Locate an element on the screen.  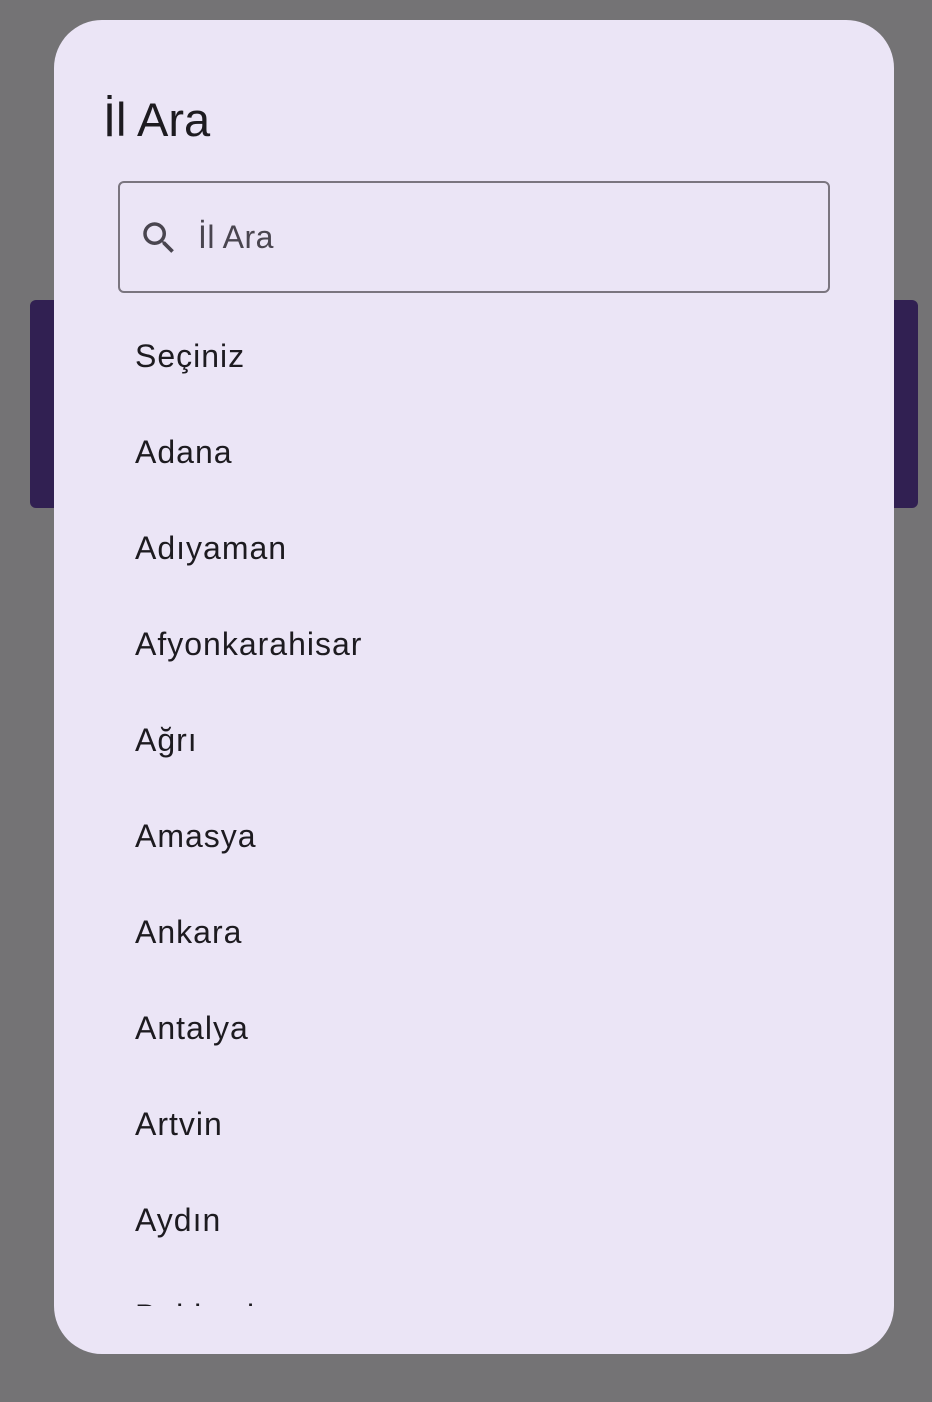
list-item: Ankara is located at coordinates (474, 932).